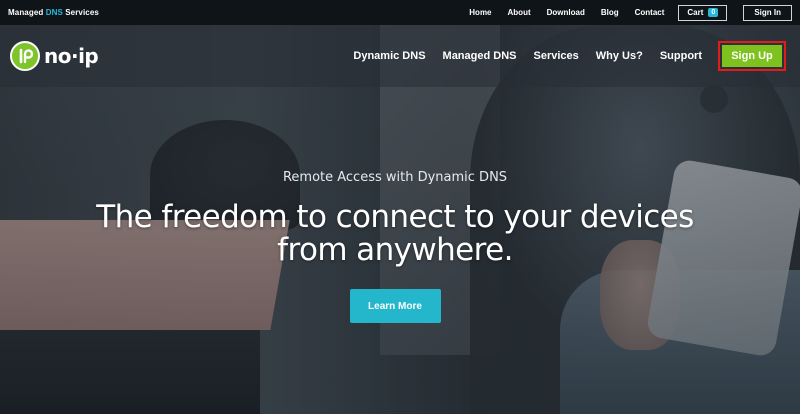 This screenshot has height=414, width=800. What do you see at coordinates (713, 12) in the screenshot?
I see `cart-count-badge: 0` at bounding box center [713, 12].